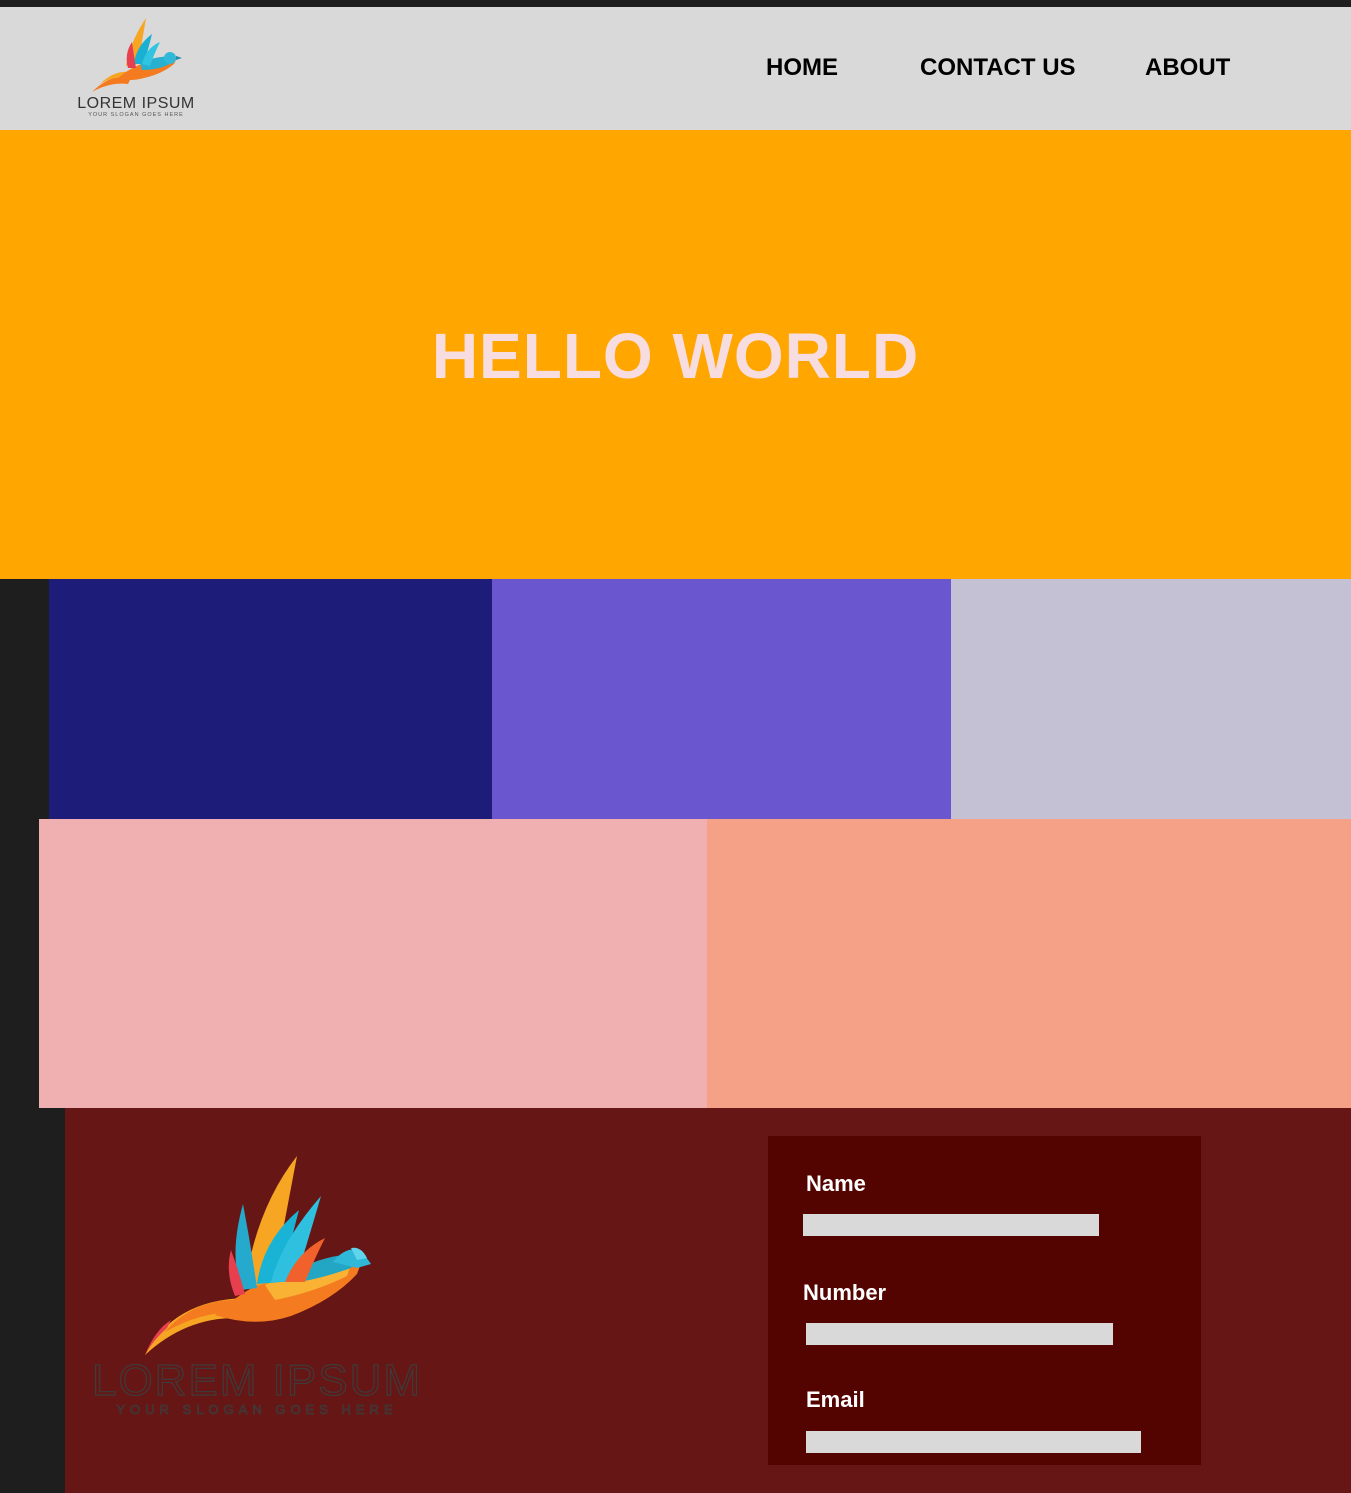 Image resolution: width=1351 pixels, height=1493 pixels. I want to click on name-label: Name, so click(836, 1183).